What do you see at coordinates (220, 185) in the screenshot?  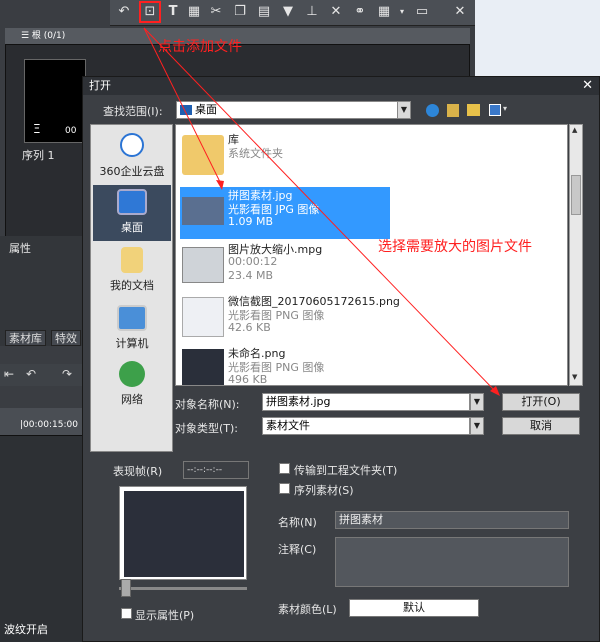 I see `arrowhead-file` at bounding box center [220, 185].